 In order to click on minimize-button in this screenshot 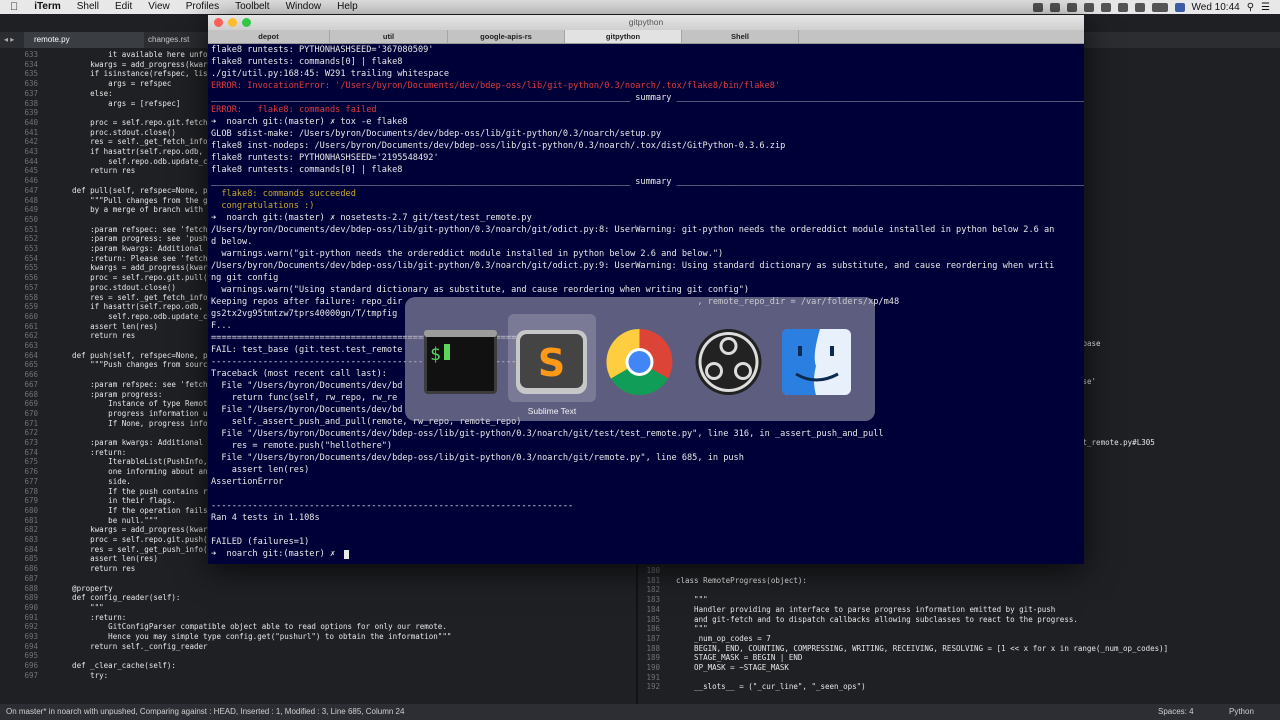, I will do `click(232, 22)`.